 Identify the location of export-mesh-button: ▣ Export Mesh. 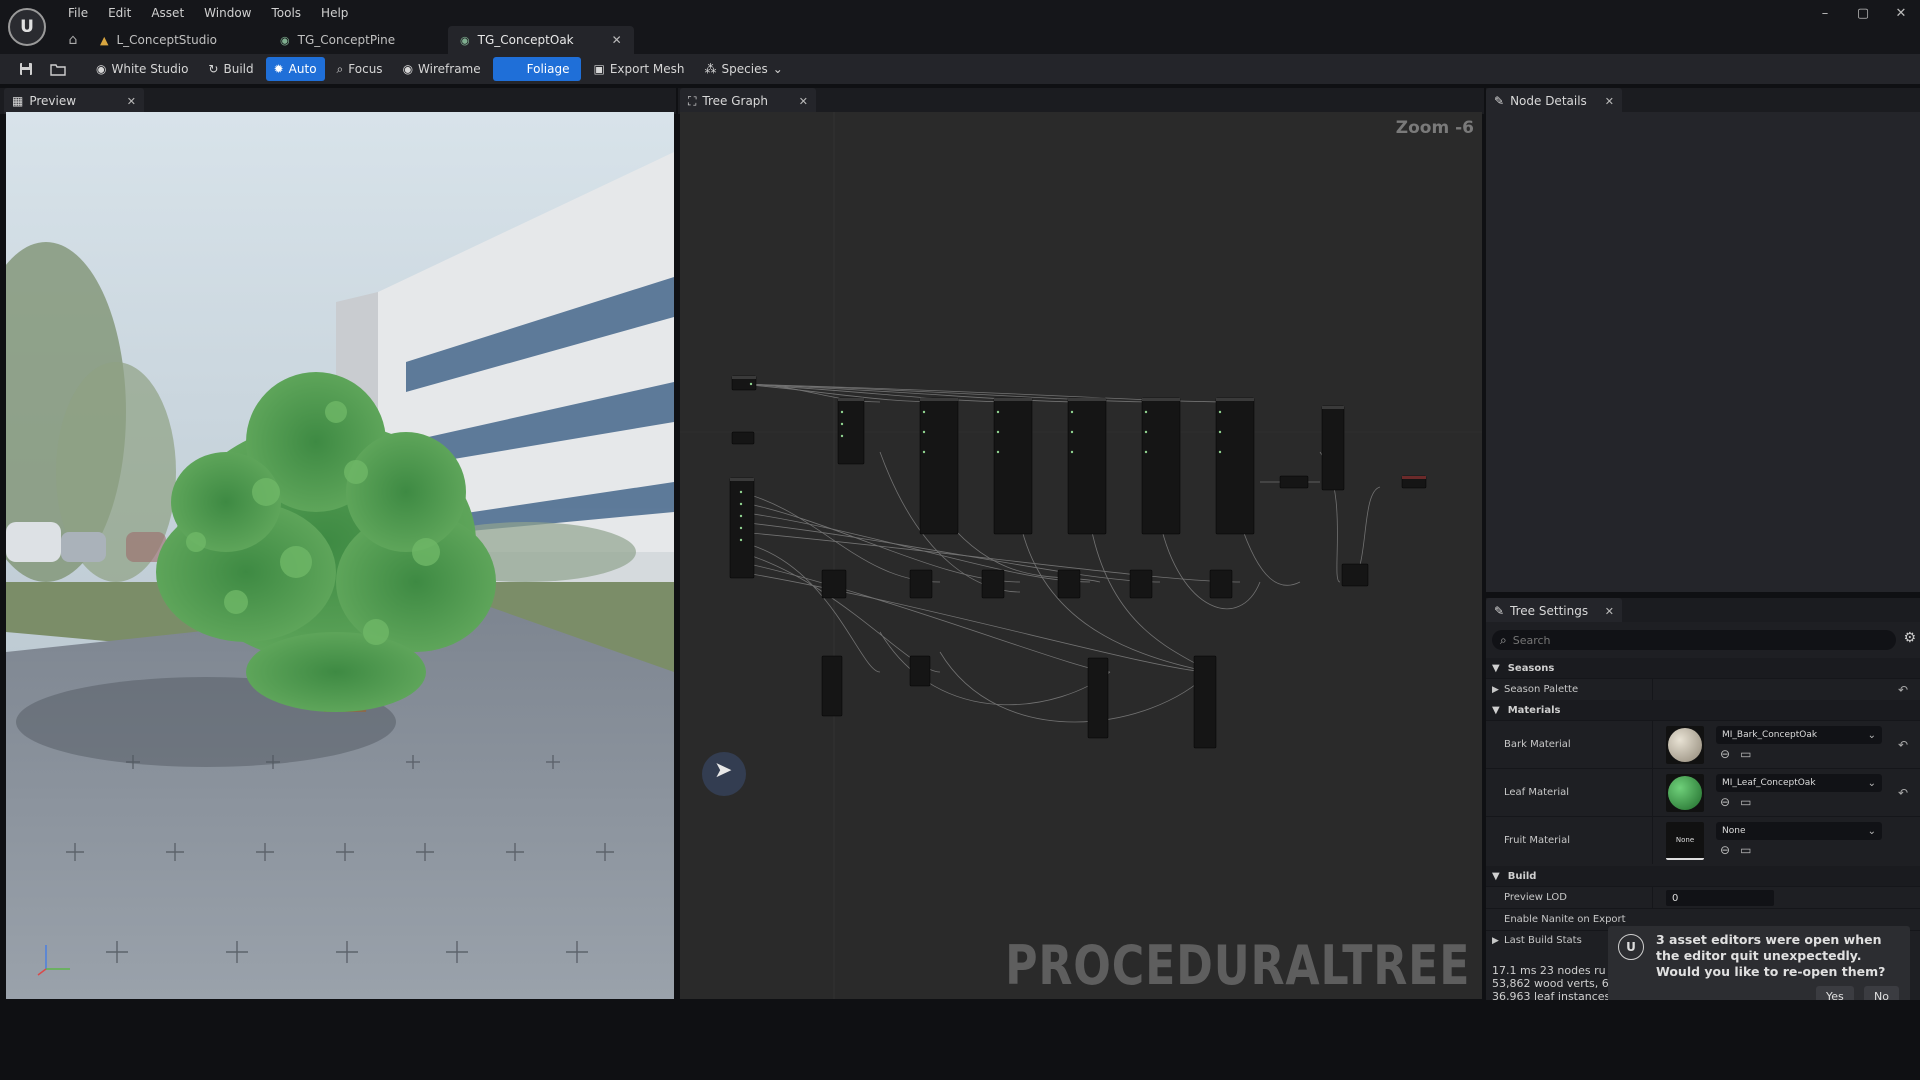
(638, 69).